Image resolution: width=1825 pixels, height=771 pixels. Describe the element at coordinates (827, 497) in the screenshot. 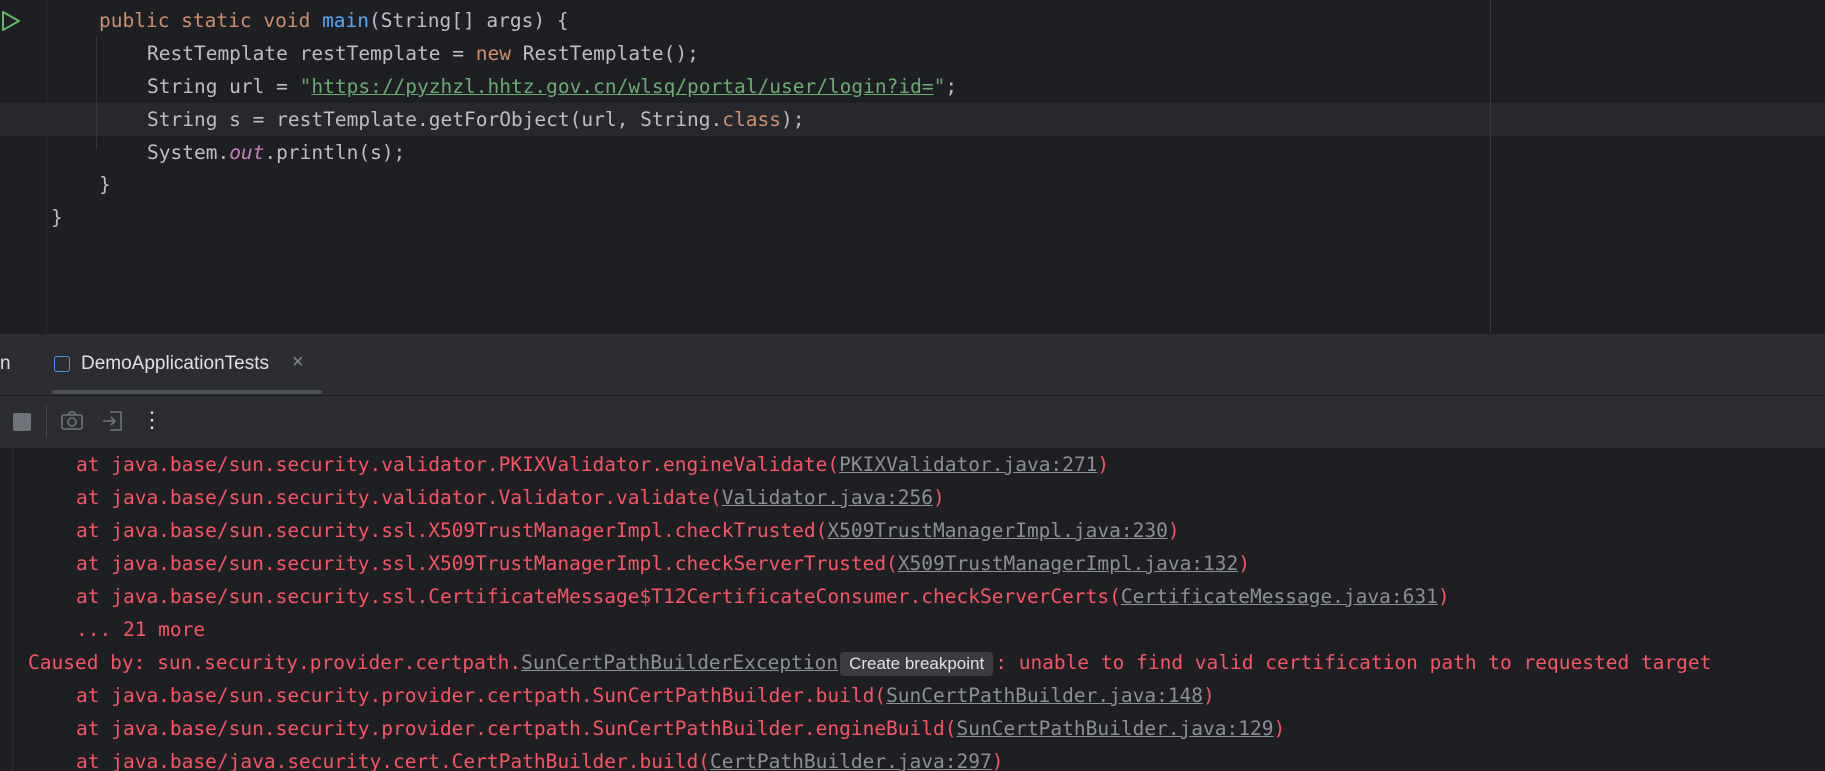

I see `source-link: Validator.java:256` at that location.